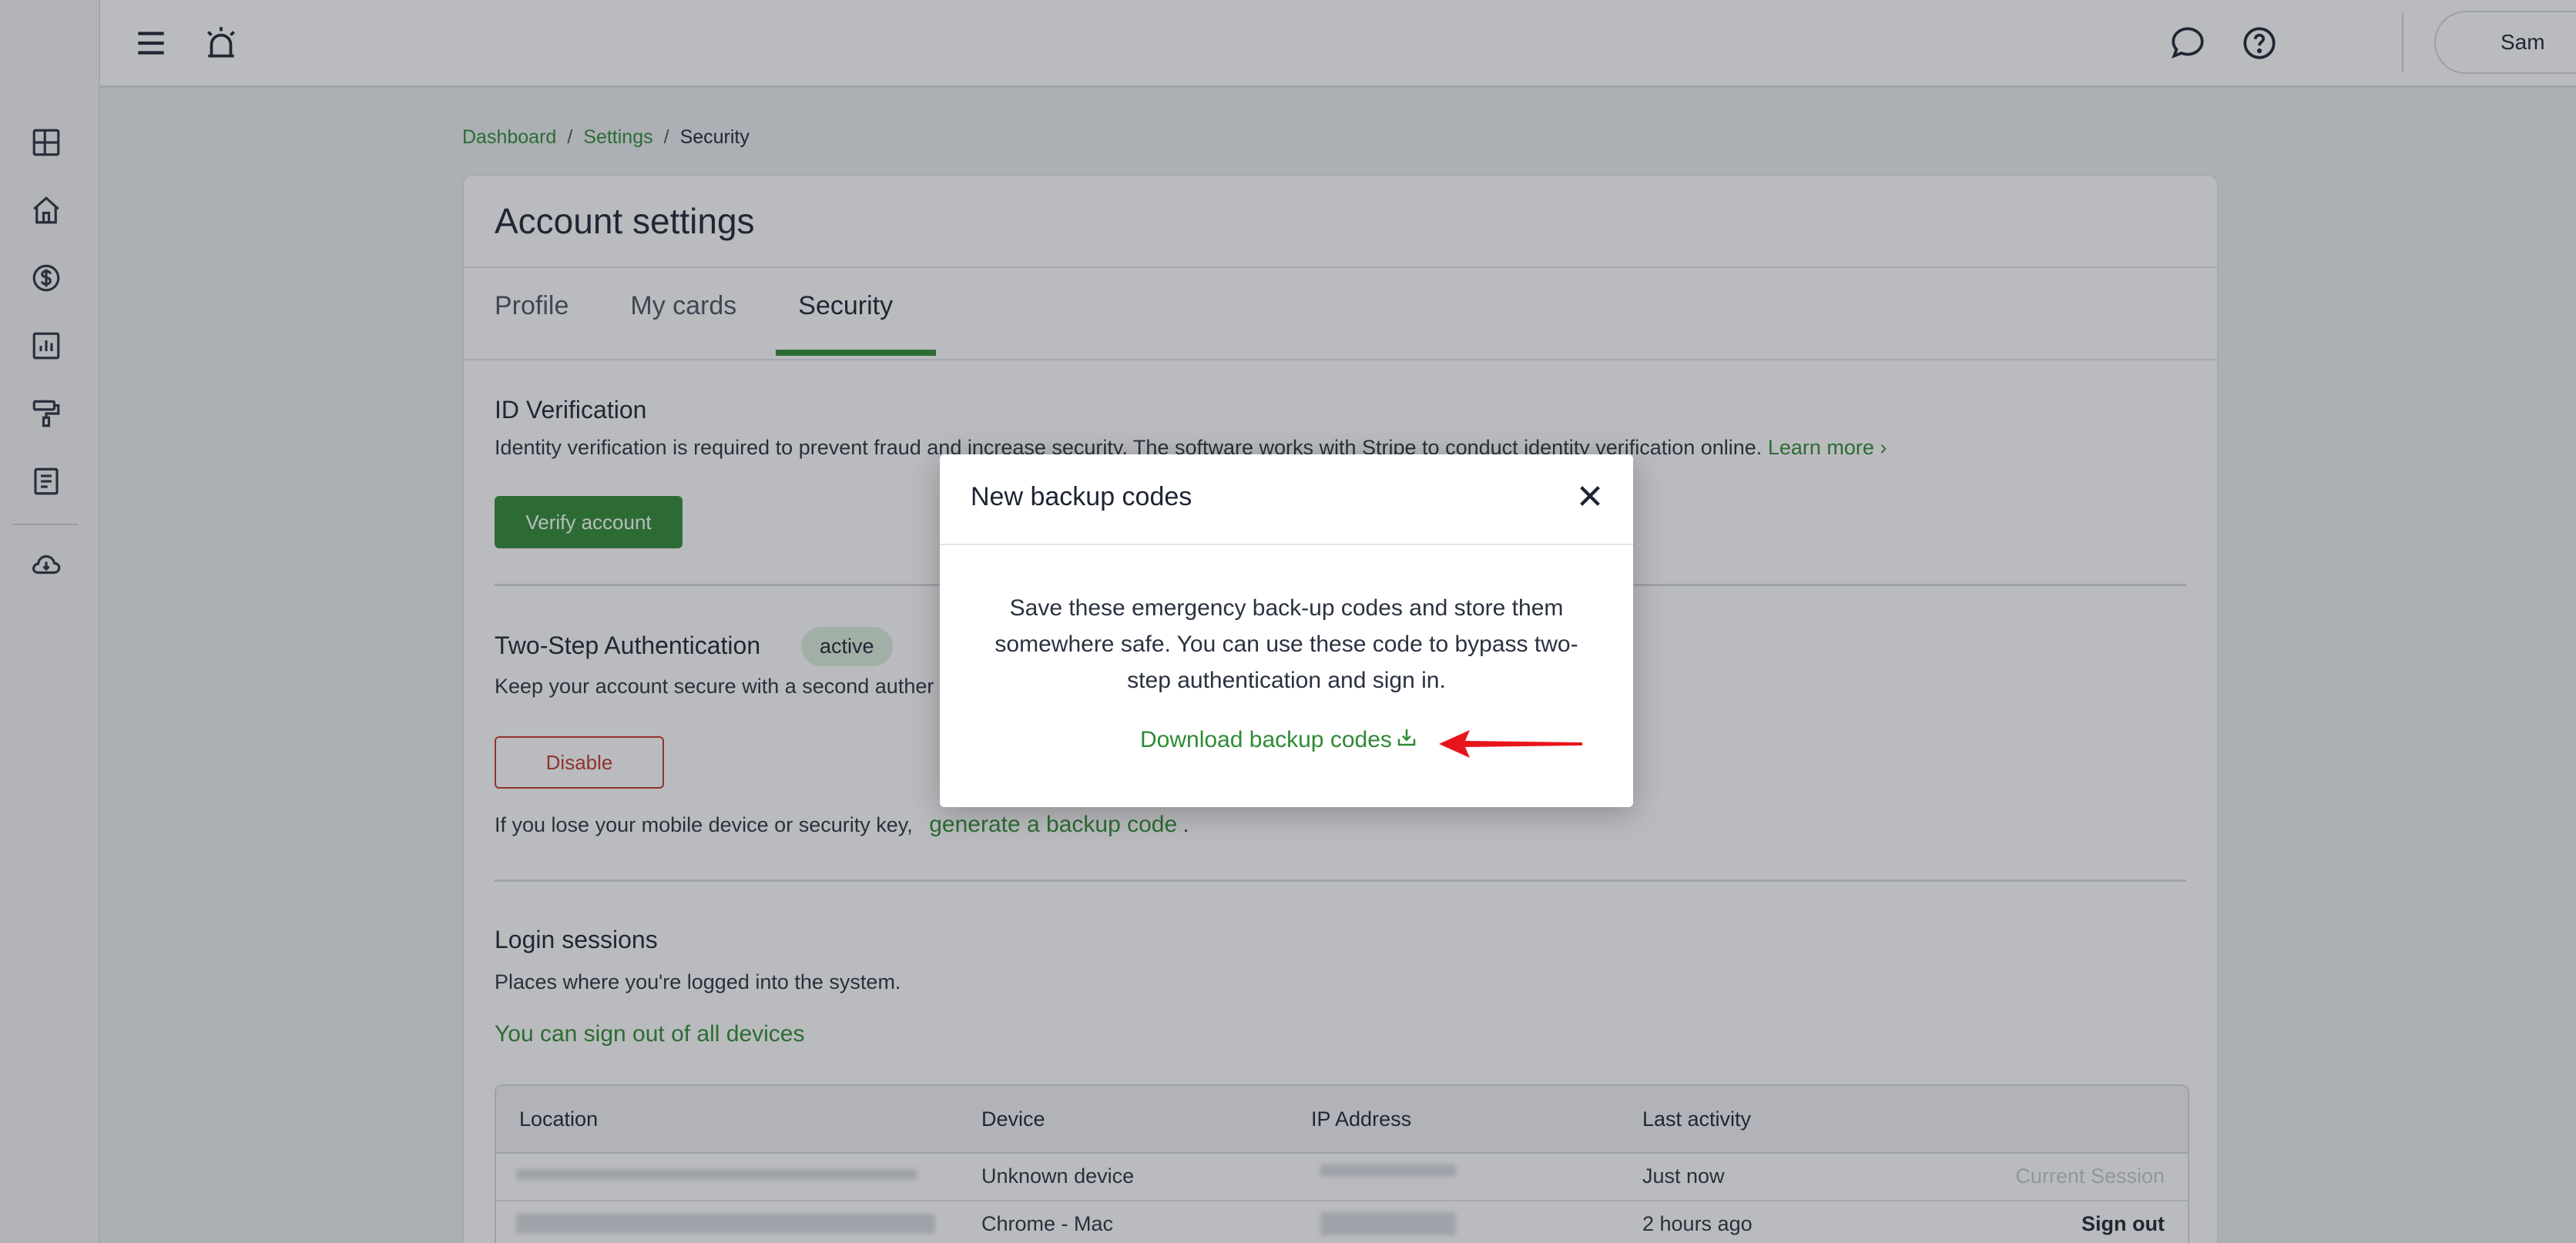 This screenshot has width=2576, height=1243. What do you see at coordinates (1266, 739) in the screenshot?
I see `download-backup-codes-label: Download backup codes` at bounding box center [1266, 739].